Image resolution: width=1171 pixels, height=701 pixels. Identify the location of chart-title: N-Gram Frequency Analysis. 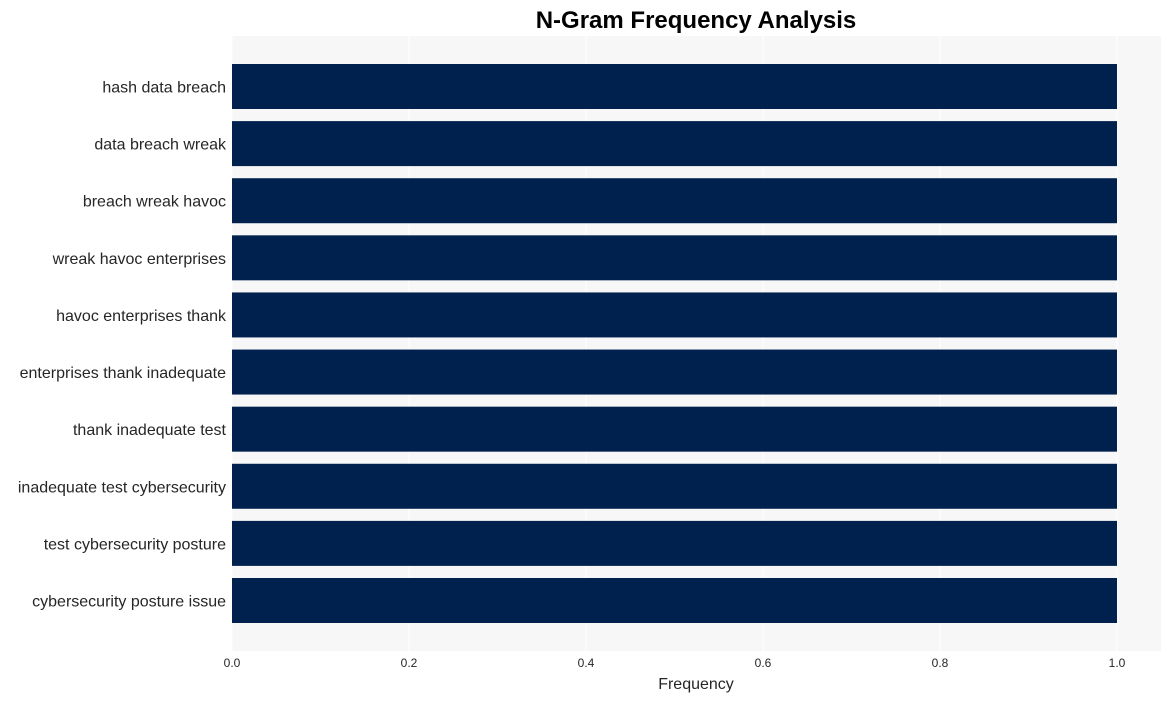
(696, 20).